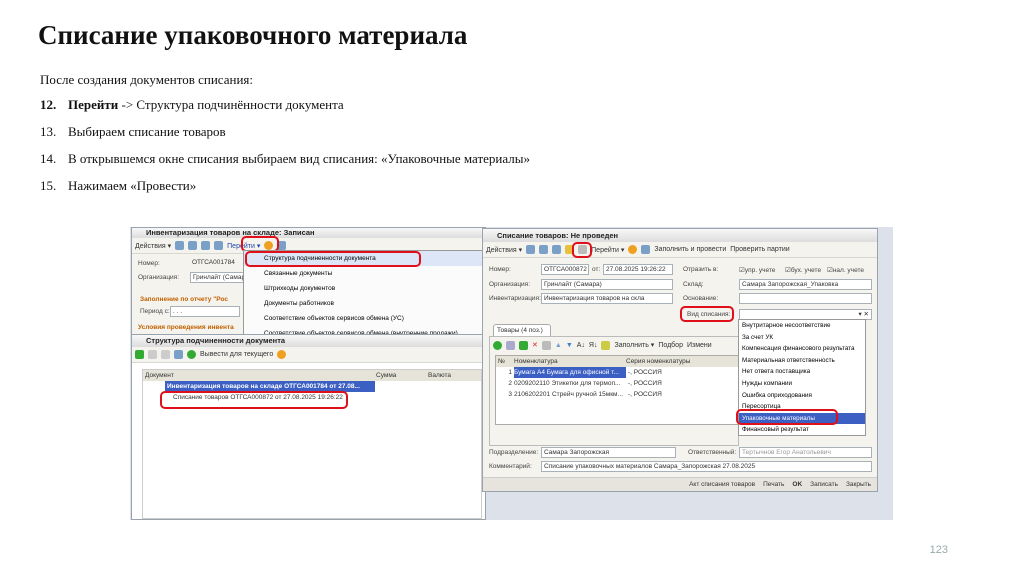 Image resolution: width=1024 pixels, height=574 pixels. Describe the element at coordinates (522, 330) in the screenshot. I see `tab-goods: Товары (4 поз.)` at that location.